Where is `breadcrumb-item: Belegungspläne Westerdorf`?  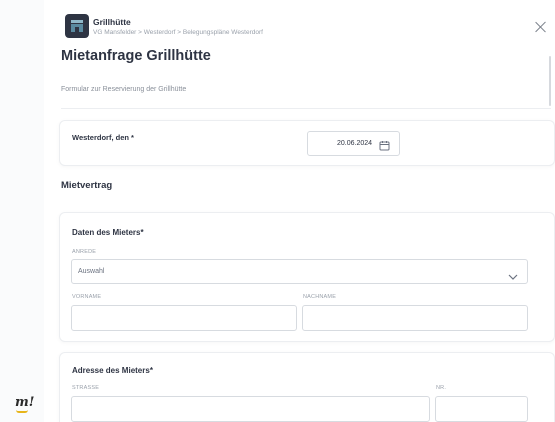 breadcrumb-item: Belegungspläne Westerdorf is located at coordinates (223, 32).